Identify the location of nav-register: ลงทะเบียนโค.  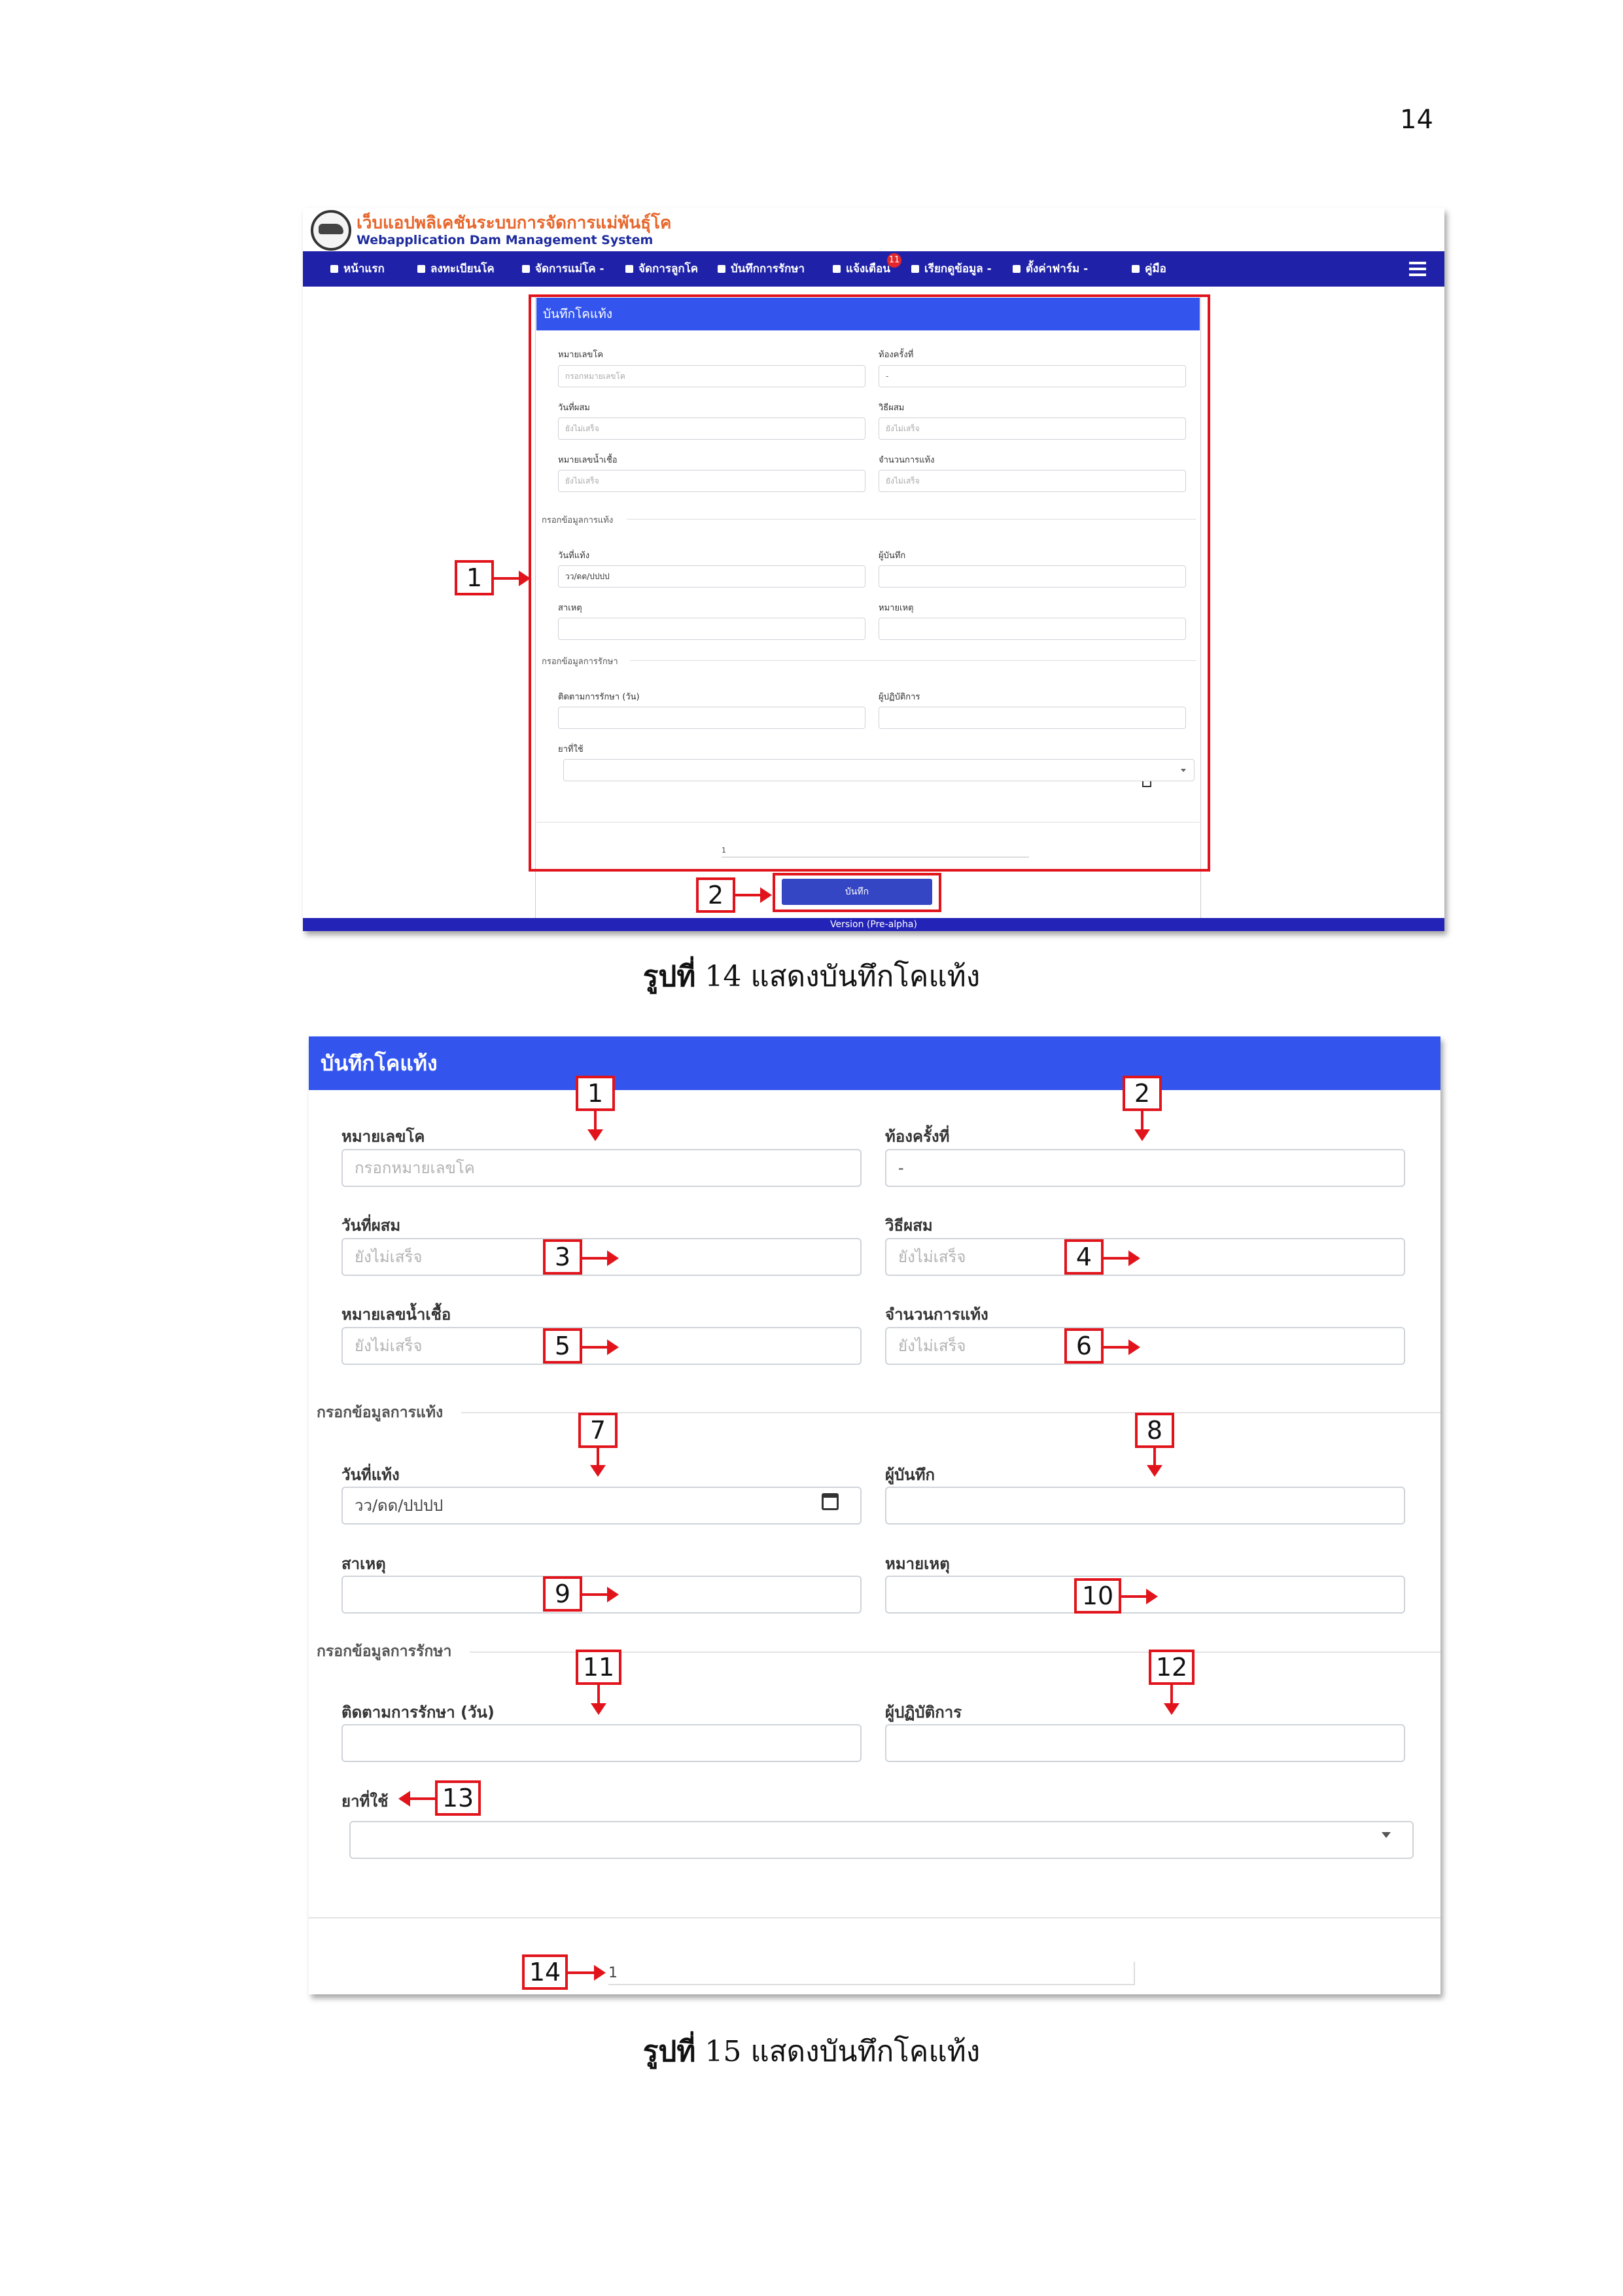
(456, 269).